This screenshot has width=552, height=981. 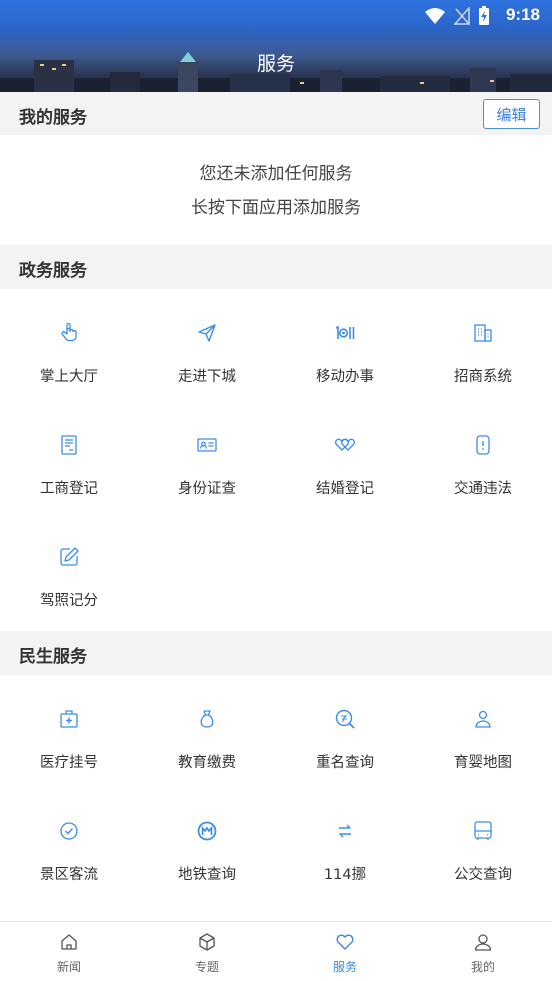 I want to click on tab-mine: 我的, so click(x=483, y=951).